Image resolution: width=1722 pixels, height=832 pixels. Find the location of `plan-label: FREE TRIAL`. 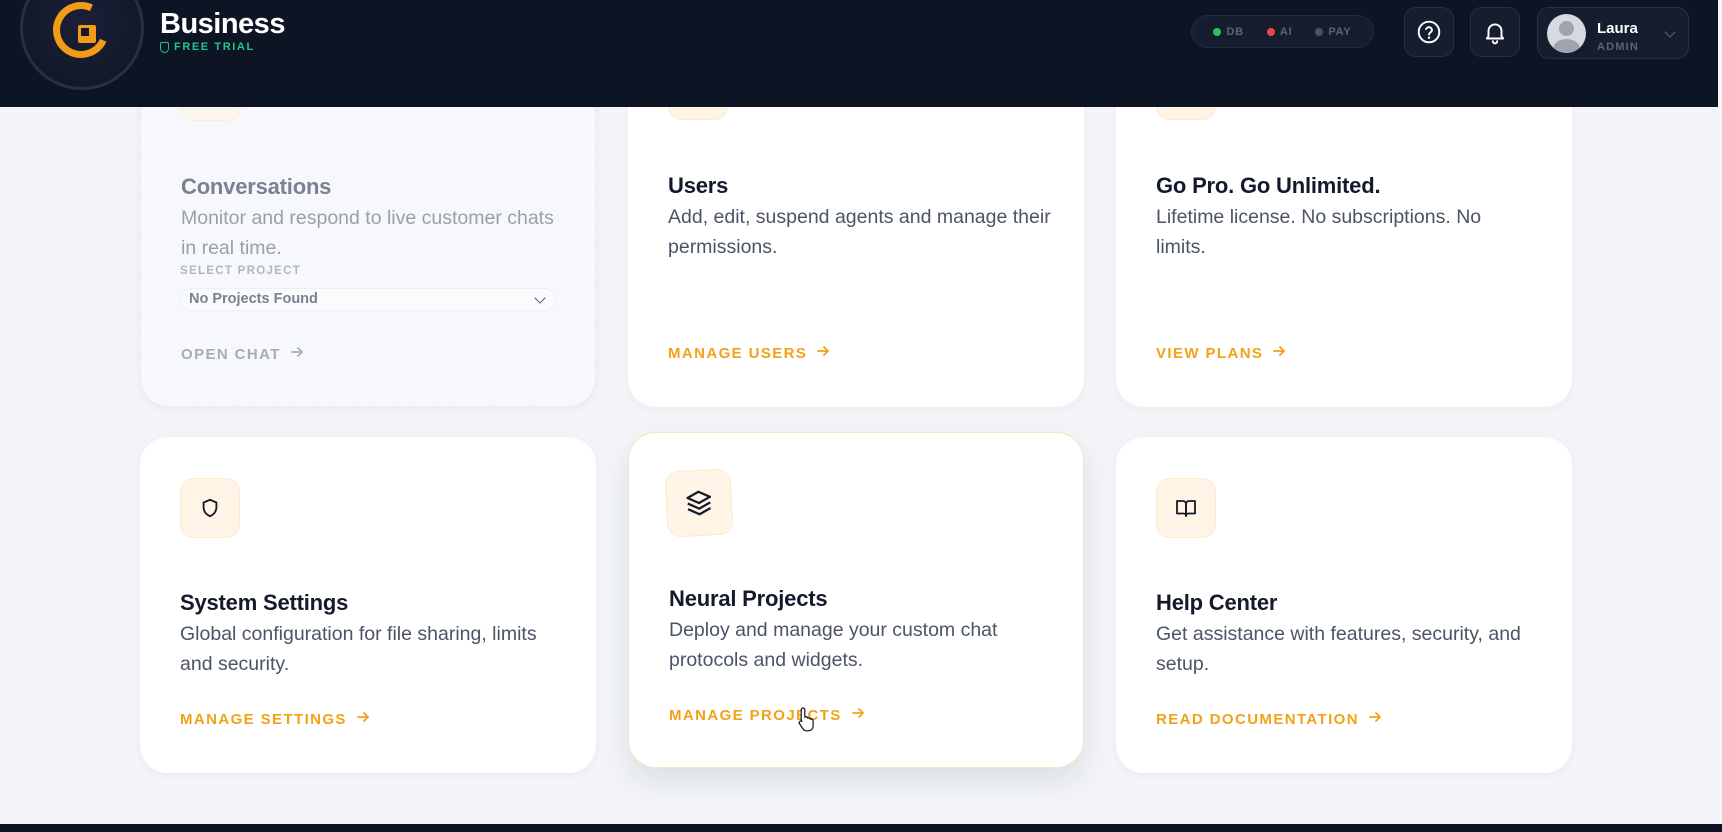

plan-label: FREE TRIAL is located at coordinates (214, 47).